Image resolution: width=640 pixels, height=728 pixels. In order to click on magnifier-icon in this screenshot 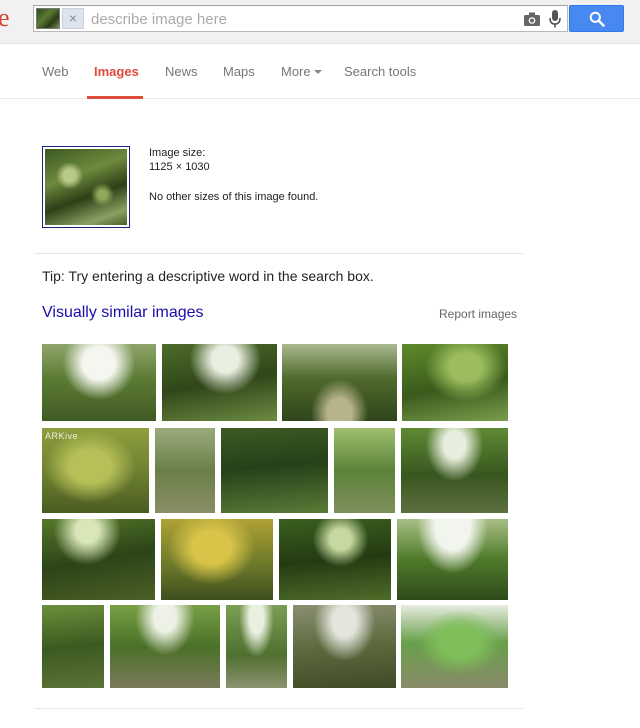, I will do `click(597, 19)`.